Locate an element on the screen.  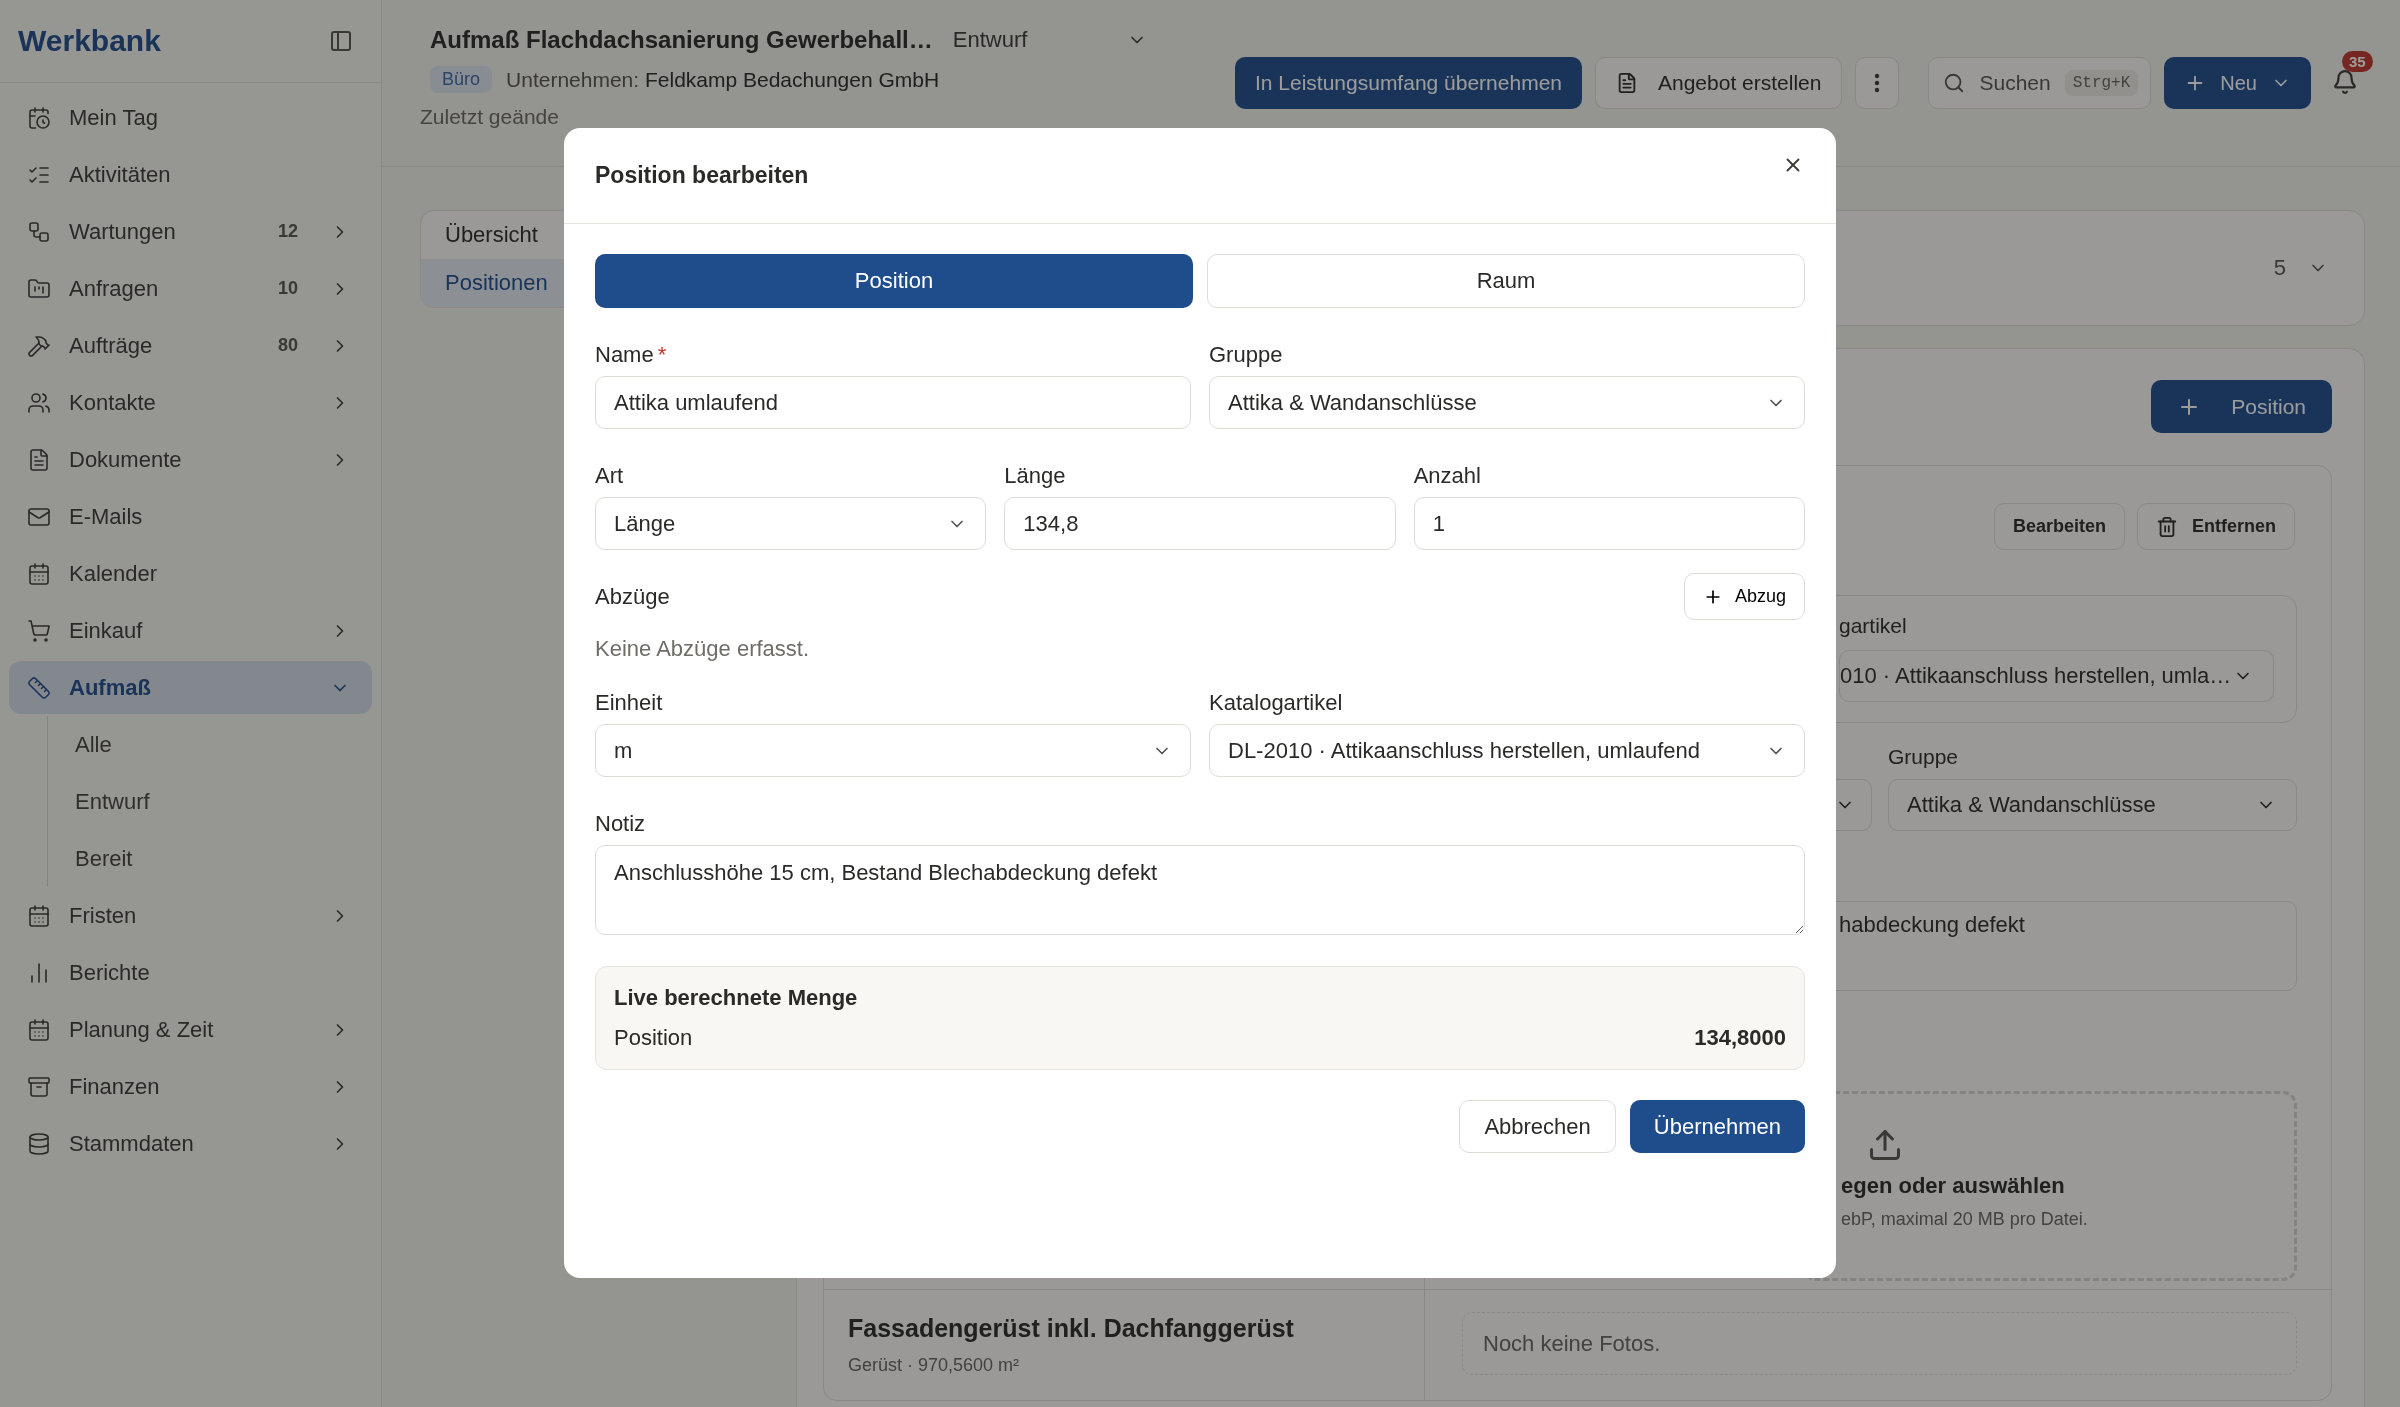
company-text: Unternehmen: Feldkamp Bedachungen GmbH is located at coordinates (723, 79).